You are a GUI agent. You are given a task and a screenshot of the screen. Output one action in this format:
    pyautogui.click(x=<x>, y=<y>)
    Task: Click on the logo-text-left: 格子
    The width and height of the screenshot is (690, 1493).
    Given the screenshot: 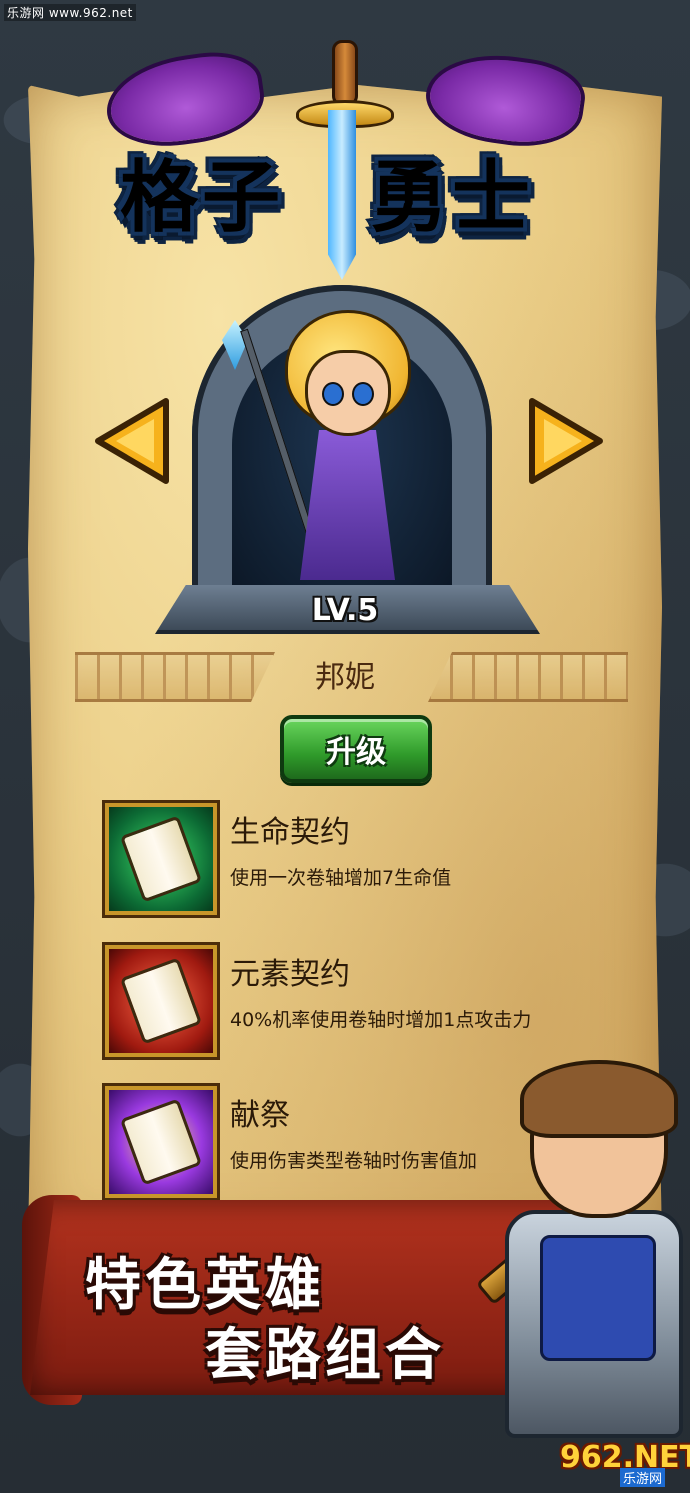 What is the action you would take?
    pyautogui.click(x=202, y=191)
    